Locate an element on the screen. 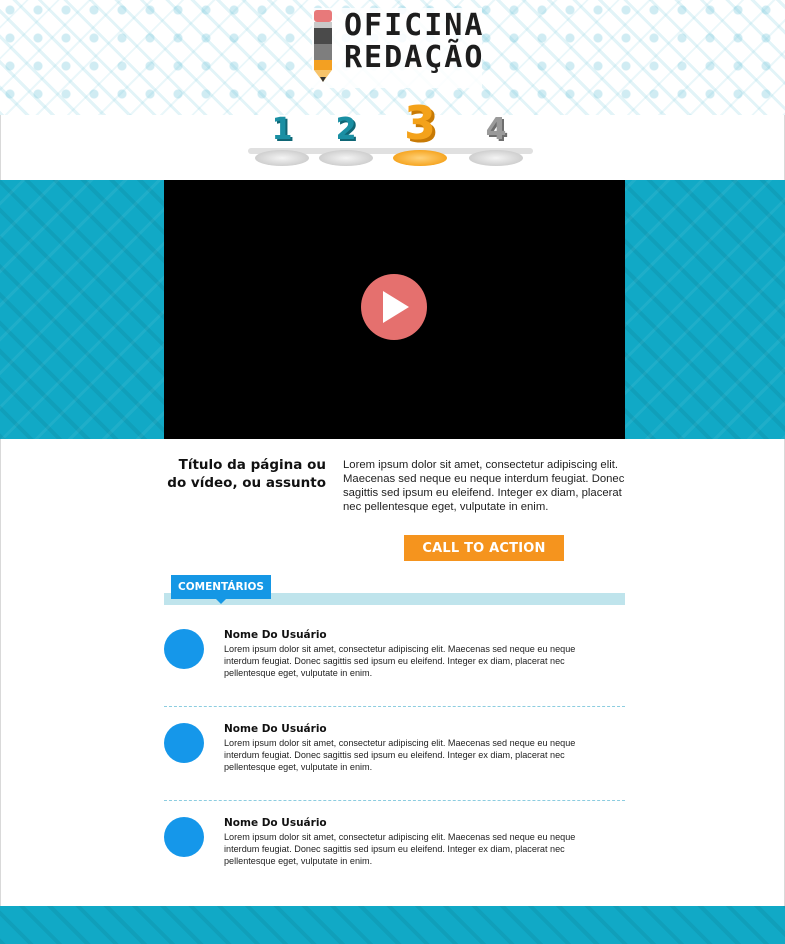 The image size is (785, 944). step-4: 4 is located at coordinates (496, 137).